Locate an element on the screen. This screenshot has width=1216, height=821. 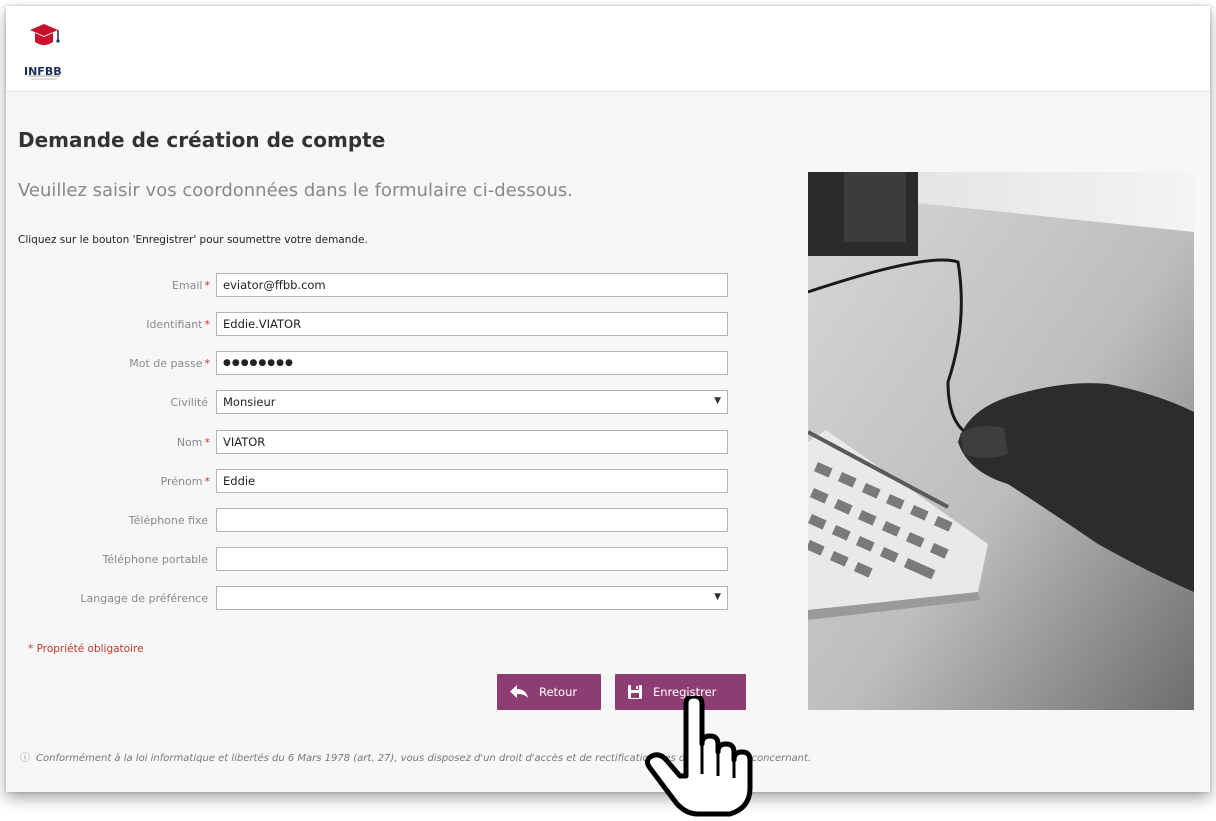
info-icon: ⓘ is located at coordinates (25, 758).